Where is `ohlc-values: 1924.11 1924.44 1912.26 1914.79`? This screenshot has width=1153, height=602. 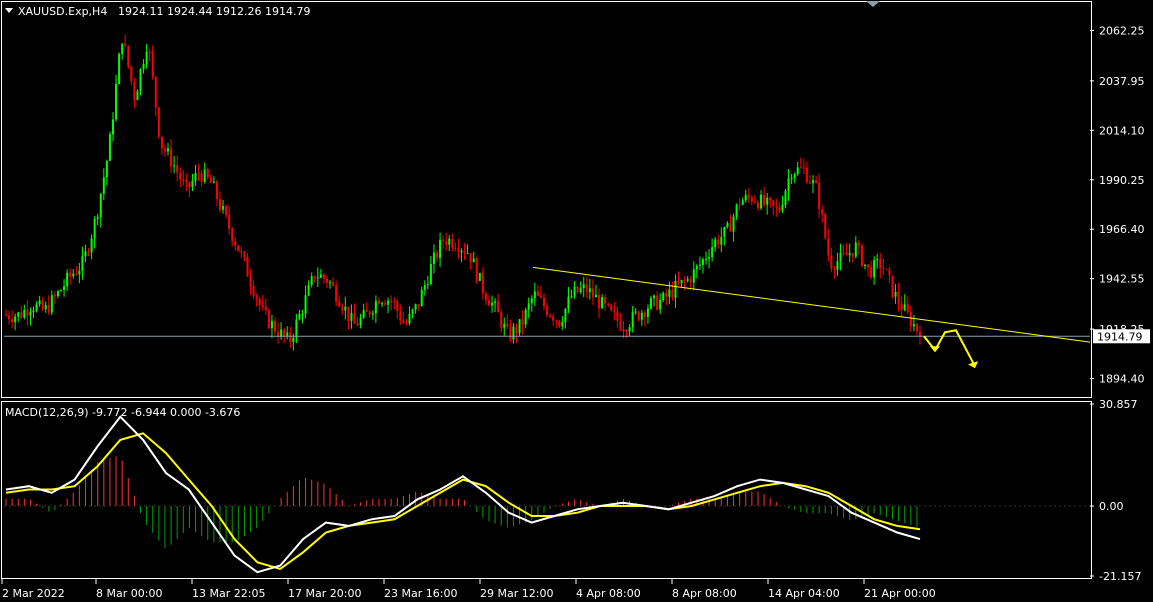 ohlc-values: 1924.11 1924.44 1912.26 1914.79 is located at coordinates (214, 11).